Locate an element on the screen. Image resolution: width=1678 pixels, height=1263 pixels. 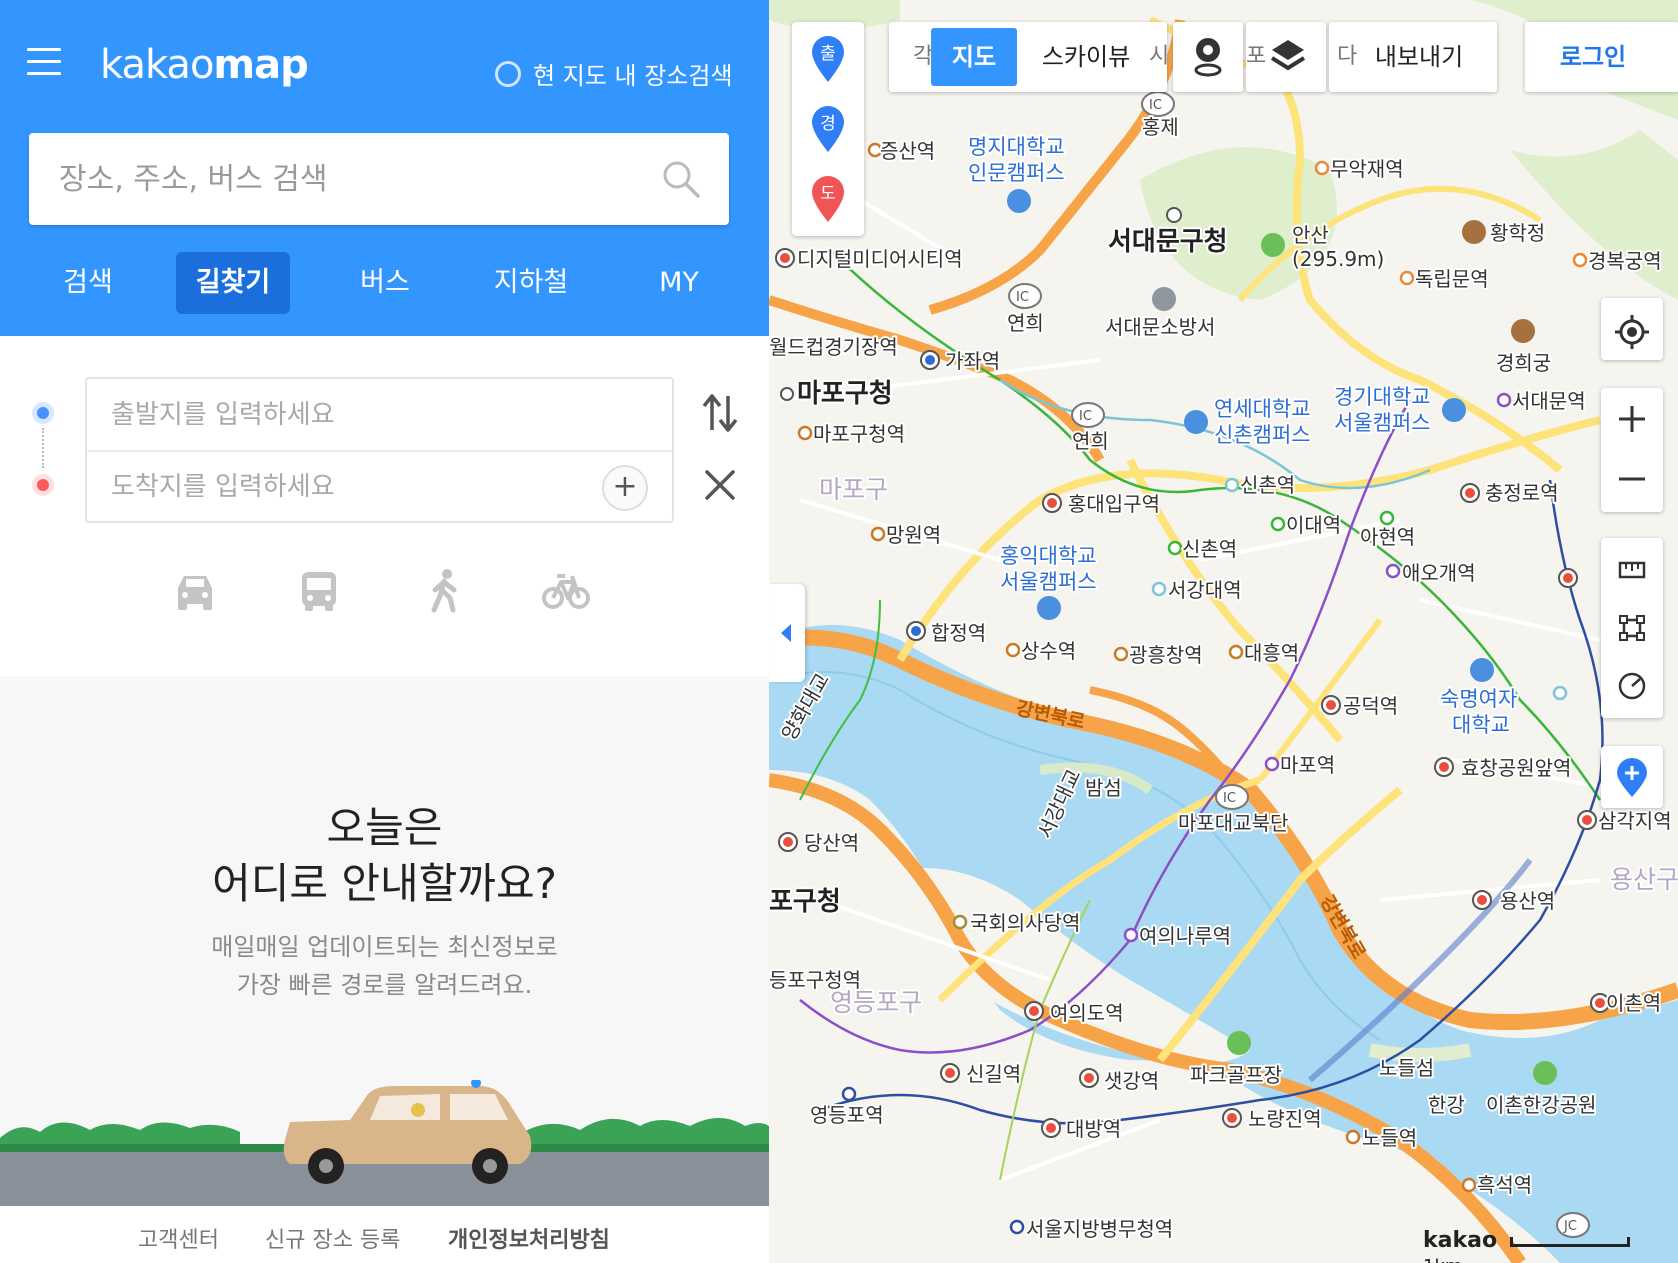
svg-text: 흑석역 is located at coordinates (1504, 1185).